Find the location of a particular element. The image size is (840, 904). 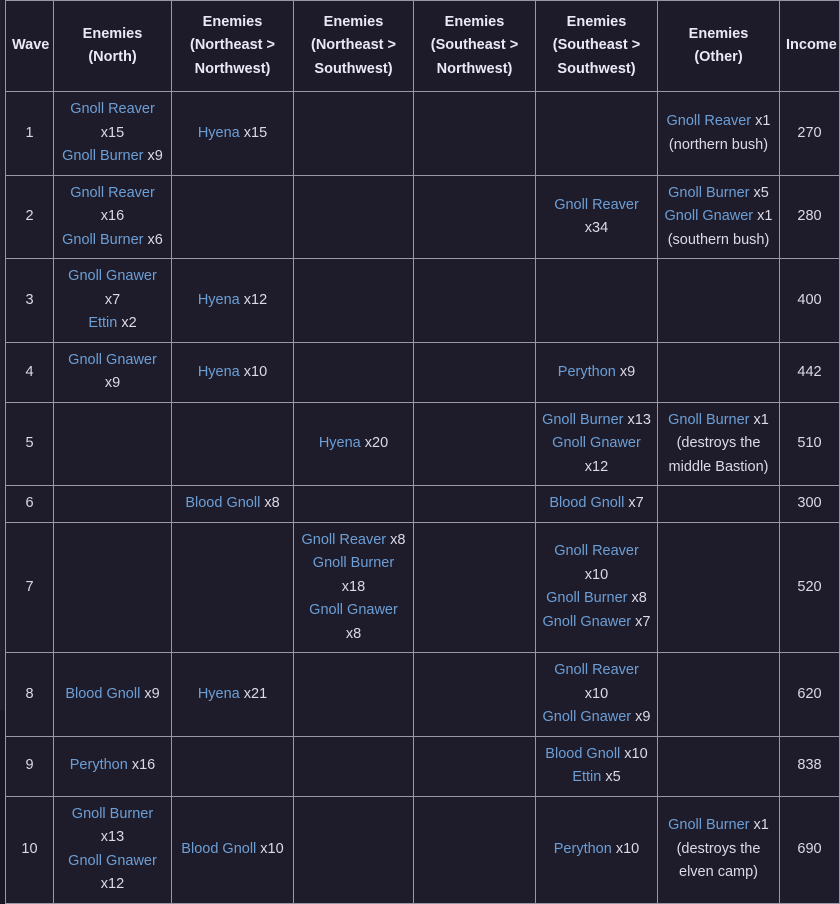

enemies-other-cell is located at coordinates (718, 766).